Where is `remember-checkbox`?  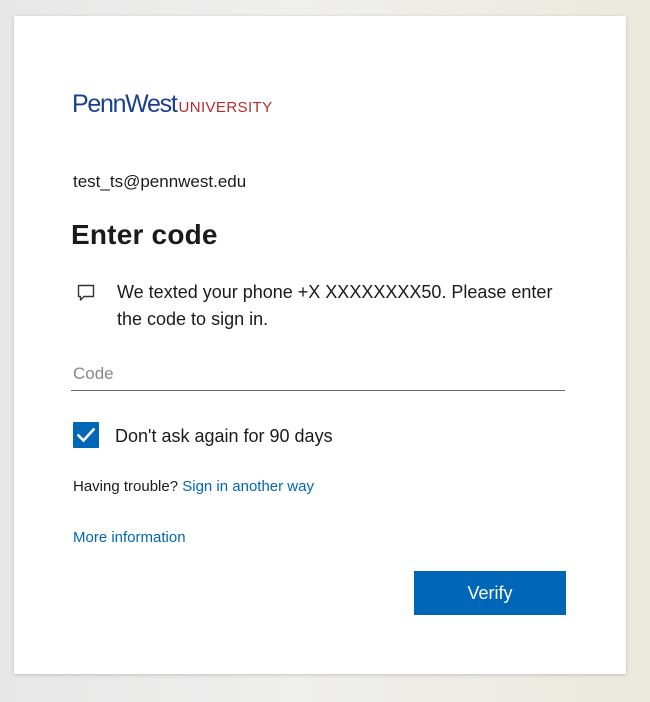 remember-checkbox is located at coordinates (86, 435).